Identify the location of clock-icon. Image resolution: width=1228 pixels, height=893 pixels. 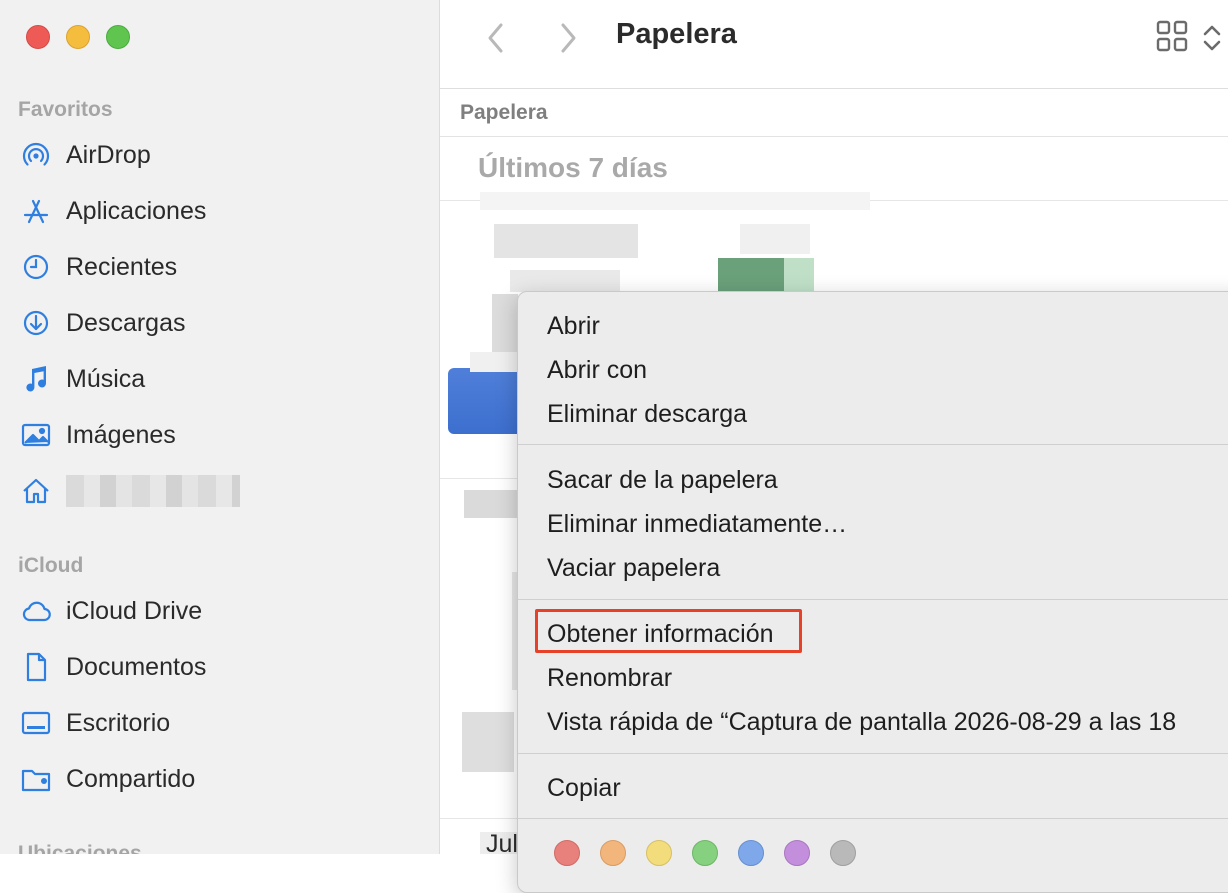
(36, 267).